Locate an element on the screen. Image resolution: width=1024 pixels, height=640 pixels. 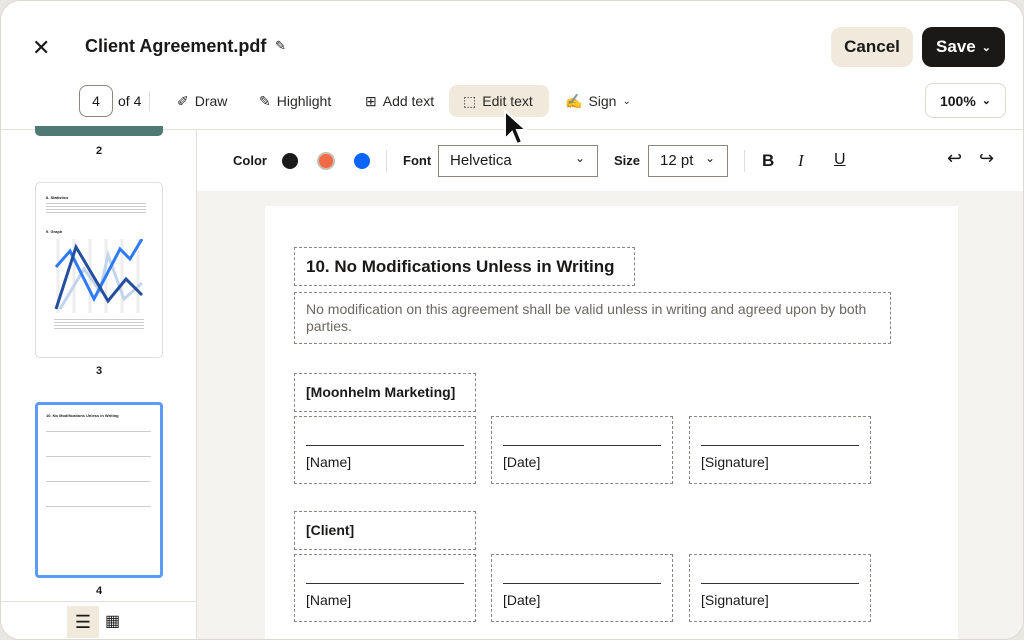
page-number-input: 4 is located at coordinates (96, 101).